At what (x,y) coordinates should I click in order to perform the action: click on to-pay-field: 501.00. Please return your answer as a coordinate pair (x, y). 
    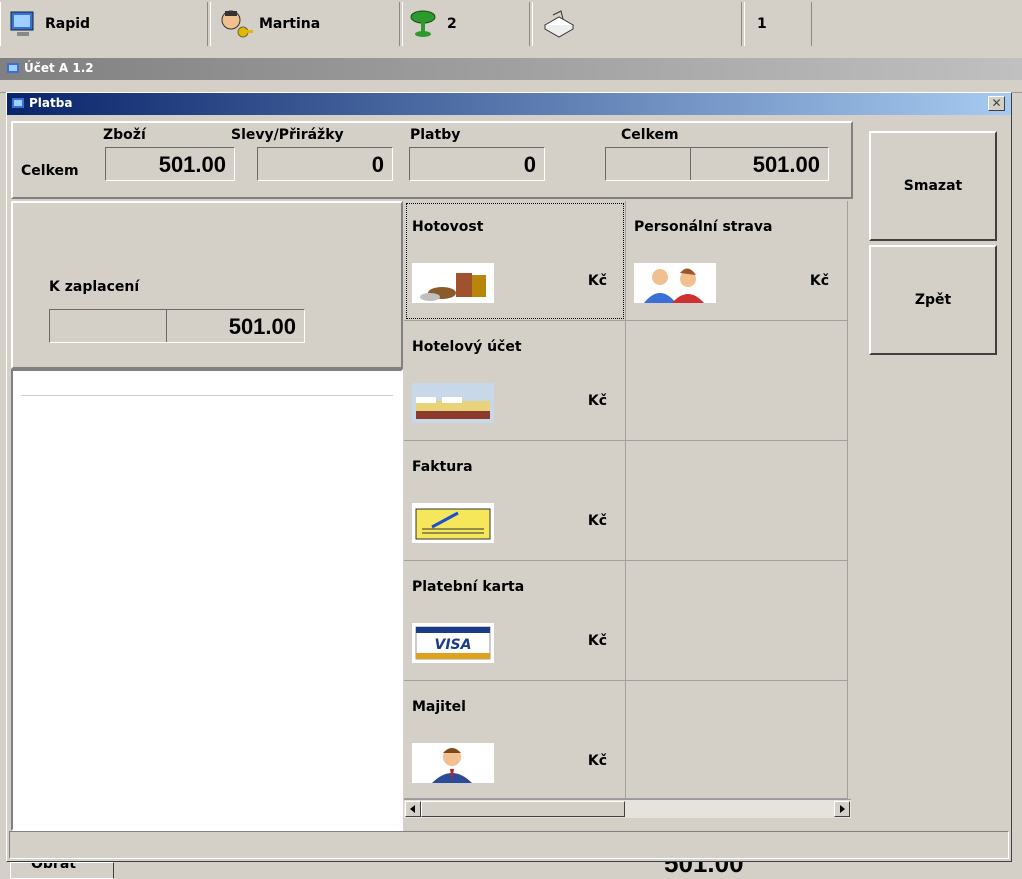
    Looking at the image, I should click on (177, 326).